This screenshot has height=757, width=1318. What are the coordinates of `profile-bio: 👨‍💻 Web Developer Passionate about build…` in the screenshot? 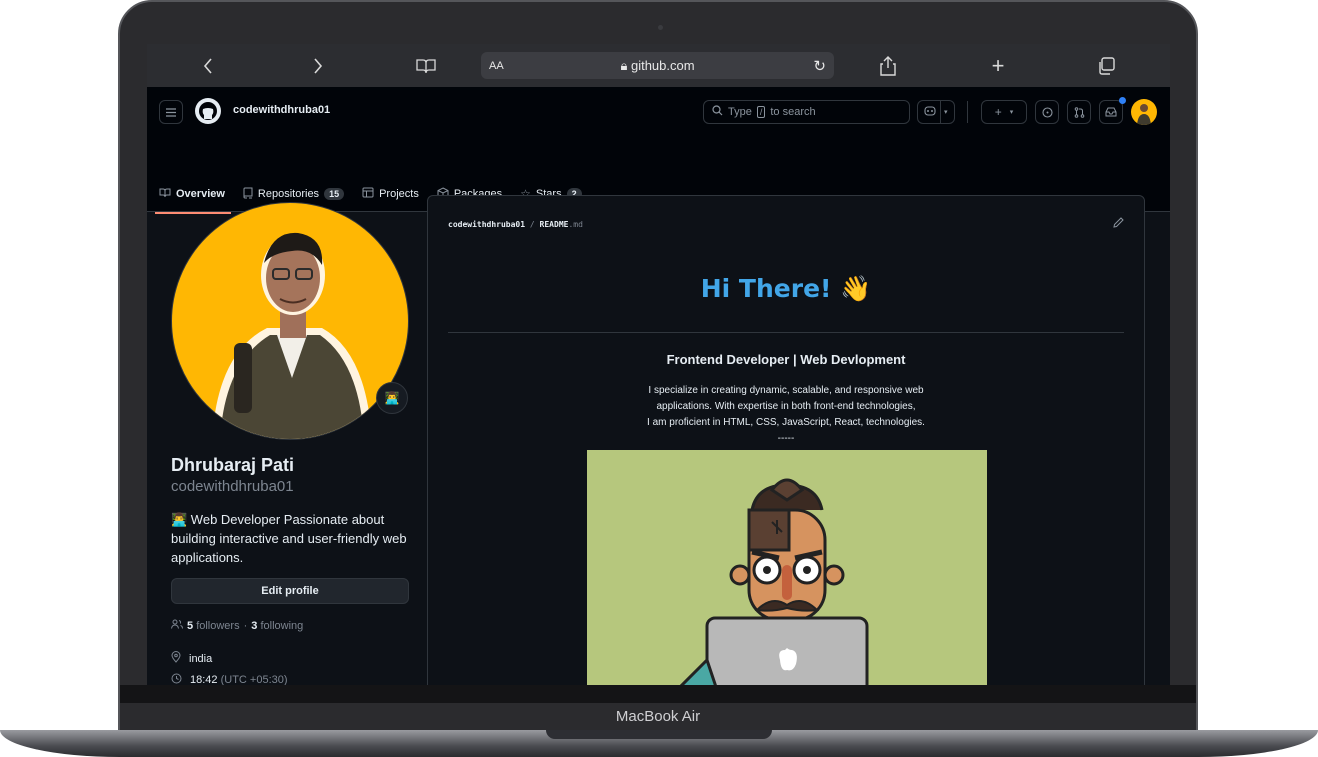 It's located at (289, 538).